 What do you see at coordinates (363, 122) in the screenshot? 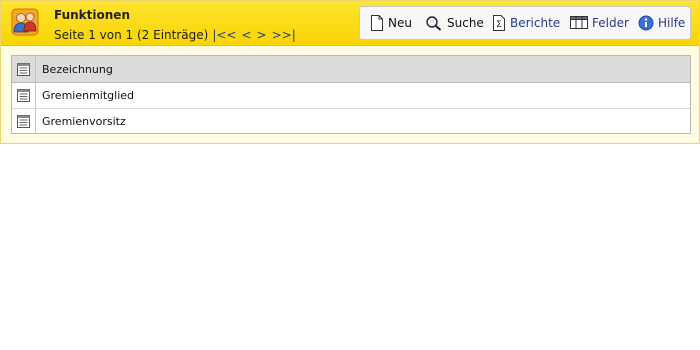
I see `cell-bezeichnung: Gremienvorsitz` at bounding box center [363, 122].